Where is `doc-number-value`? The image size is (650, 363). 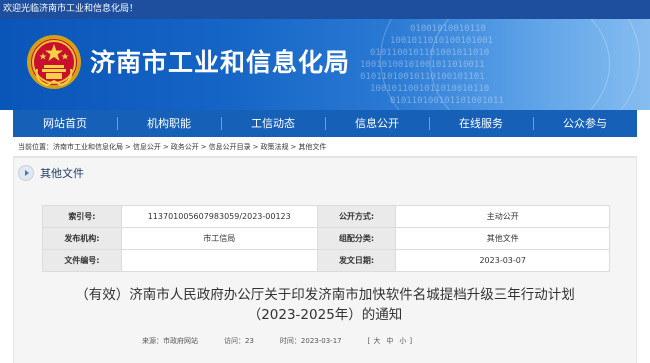 doc-number-value is located at coordinates (219, 260).